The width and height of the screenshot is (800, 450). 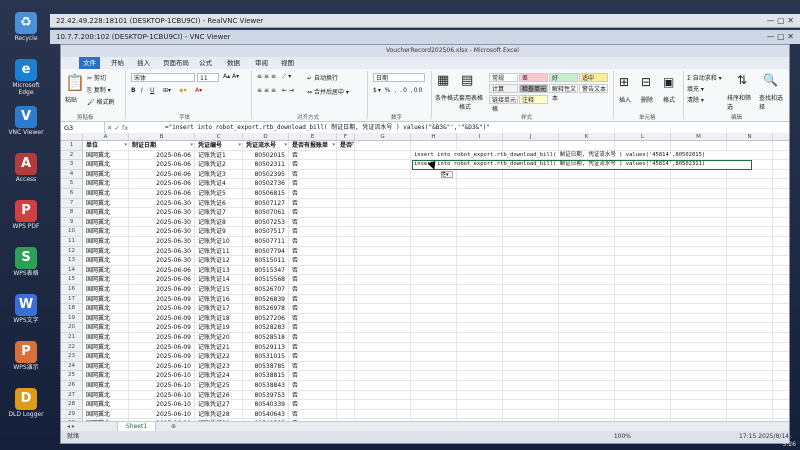 I want to click on font-size-select: 11, so click(x=208, y=77).